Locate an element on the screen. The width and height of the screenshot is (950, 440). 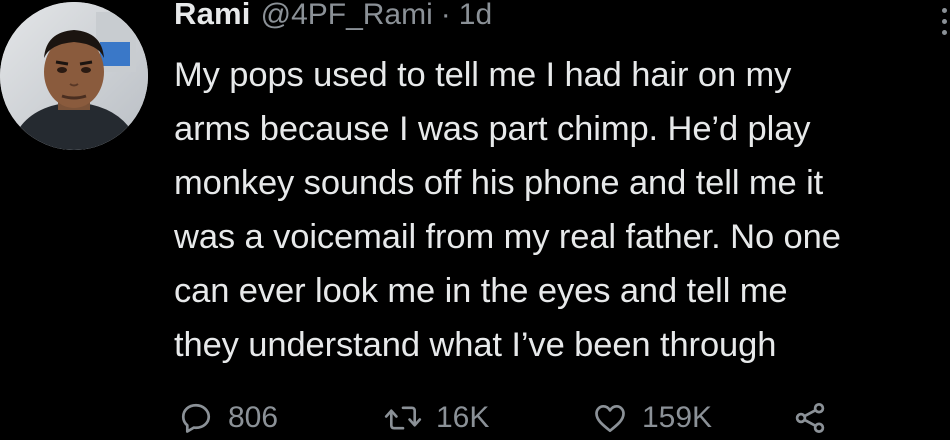
display-name: Rami is located at coordinates (212, 16).